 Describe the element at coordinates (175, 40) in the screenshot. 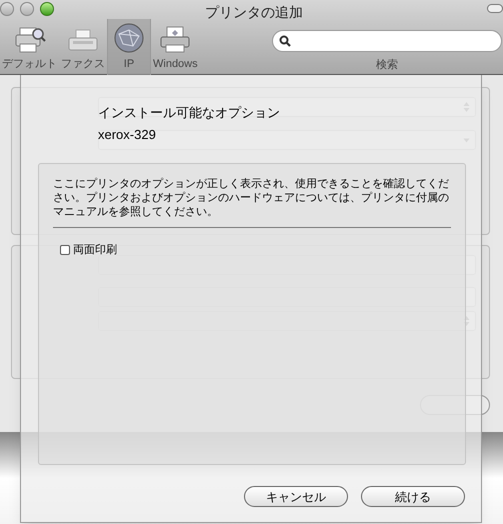

I see `printer-icon` at that location.